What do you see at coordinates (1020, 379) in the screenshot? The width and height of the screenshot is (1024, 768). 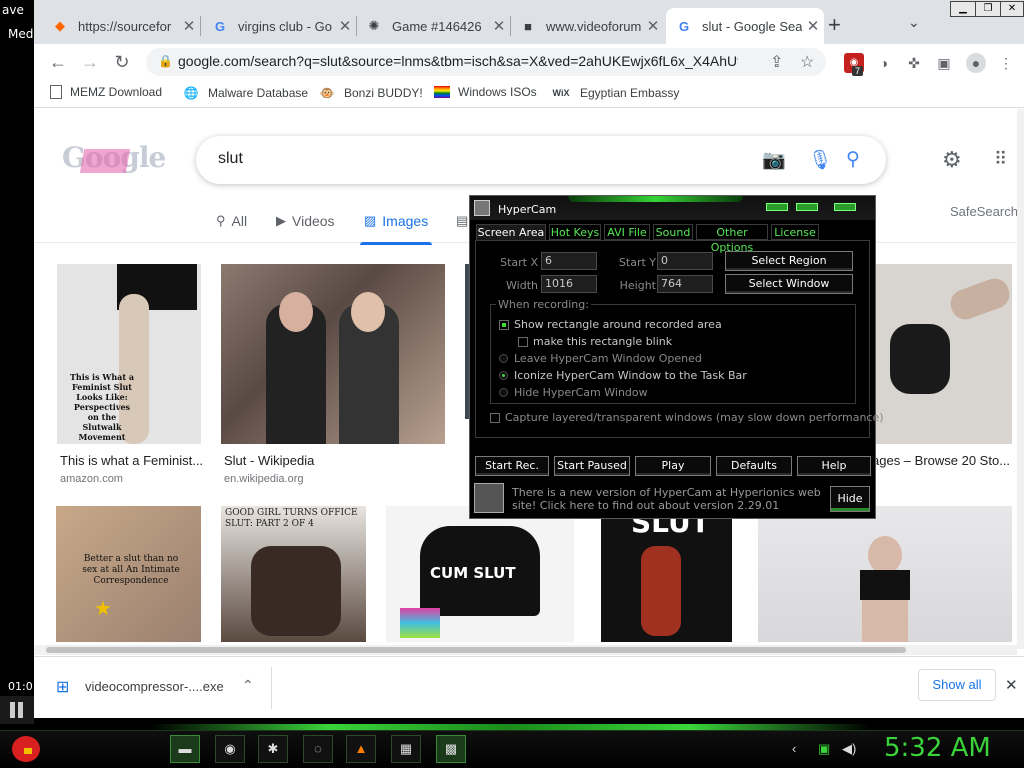 I see `vertical-scrollbar` at bounding box center [1020, 379].